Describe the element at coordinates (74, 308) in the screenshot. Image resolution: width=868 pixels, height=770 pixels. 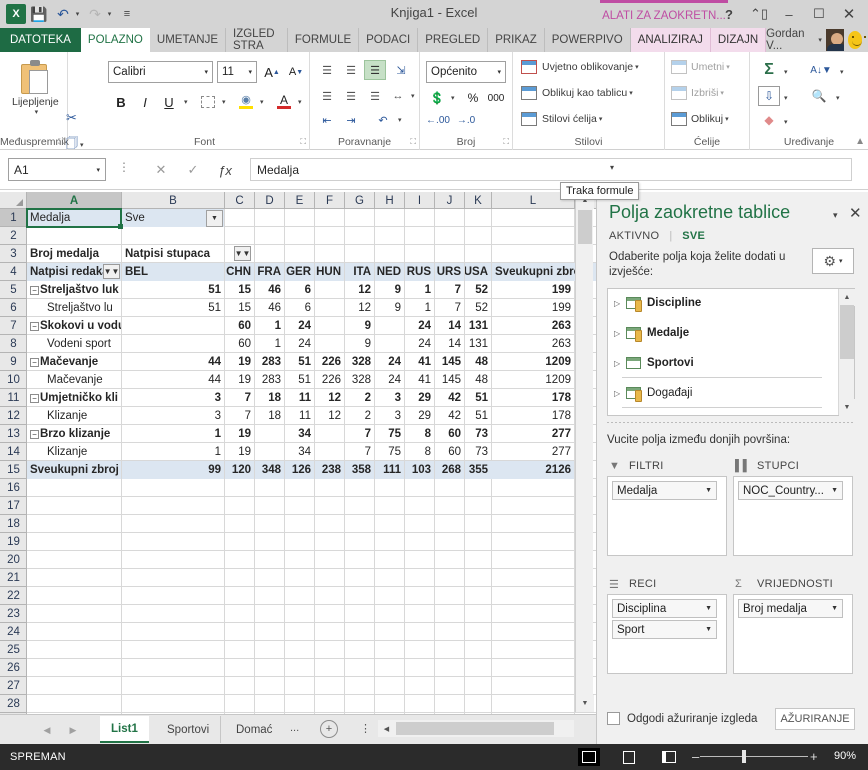
I see `pivot-row-label: Streljaštvo lu` at that location.